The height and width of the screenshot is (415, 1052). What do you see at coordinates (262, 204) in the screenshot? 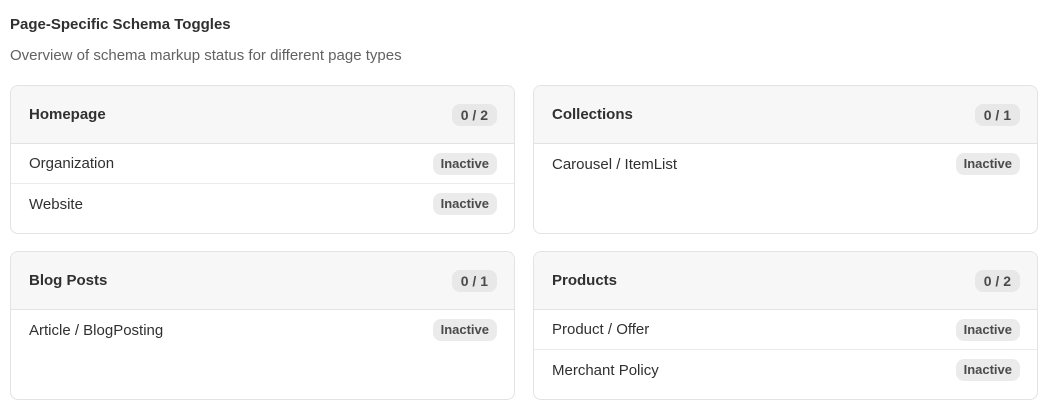
I see `schema-row-website: Website Inactive` at bounding box center [262, 204].